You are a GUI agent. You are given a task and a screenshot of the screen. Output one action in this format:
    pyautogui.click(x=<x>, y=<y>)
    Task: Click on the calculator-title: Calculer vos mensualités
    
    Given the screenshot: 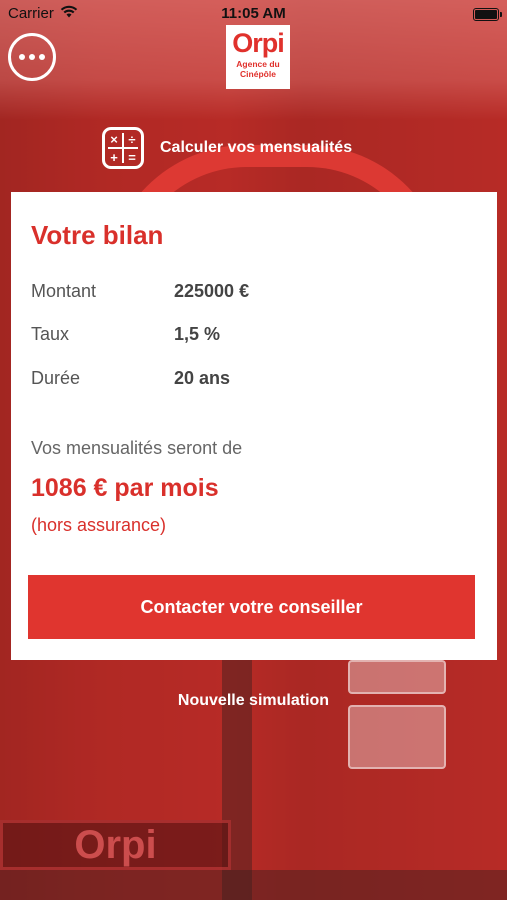 What is the action you would take?
    pyautogui.click(x=256, y=147)
    